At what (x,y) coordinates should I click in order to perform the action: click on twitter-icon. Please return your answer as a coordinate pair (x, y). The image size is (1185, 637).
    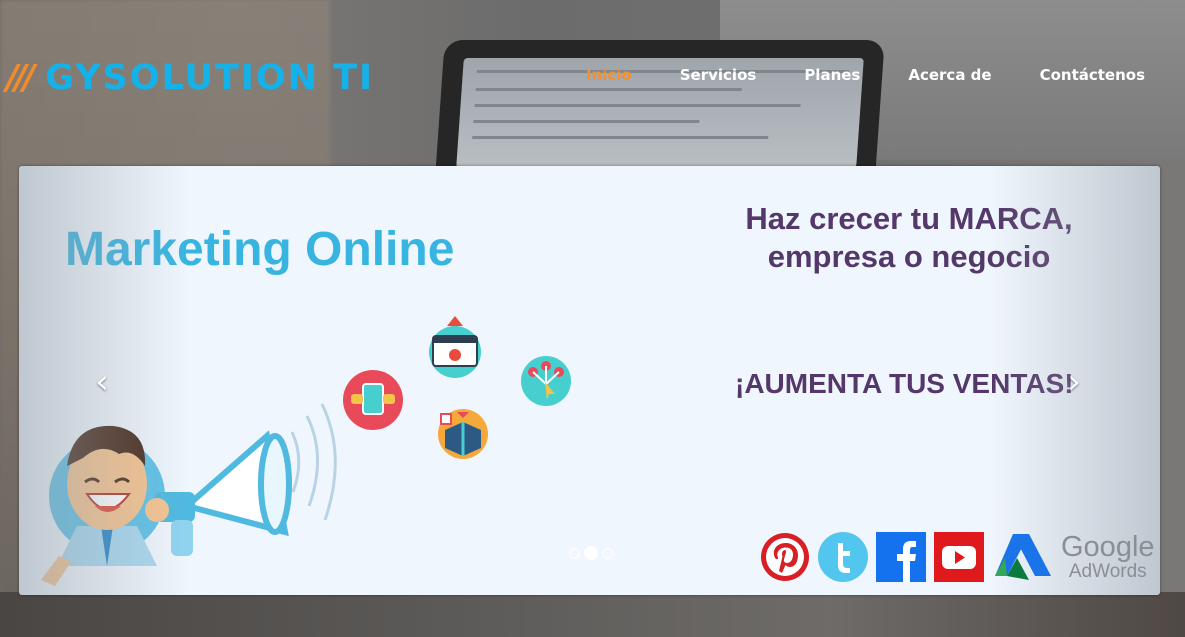
    Looking at the image, I should click on (843, 557).